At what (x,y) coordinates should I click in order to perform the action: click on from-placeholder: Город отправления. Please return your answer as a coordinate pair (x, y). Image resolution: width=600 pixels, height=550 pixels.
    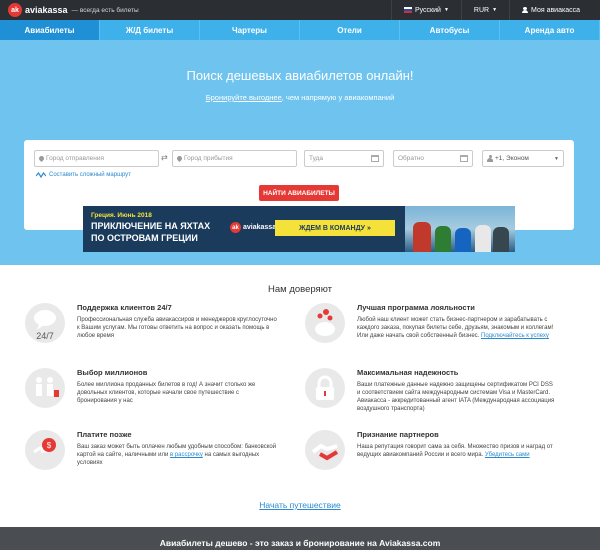
    Looking at the image, I should click on (75, 158).